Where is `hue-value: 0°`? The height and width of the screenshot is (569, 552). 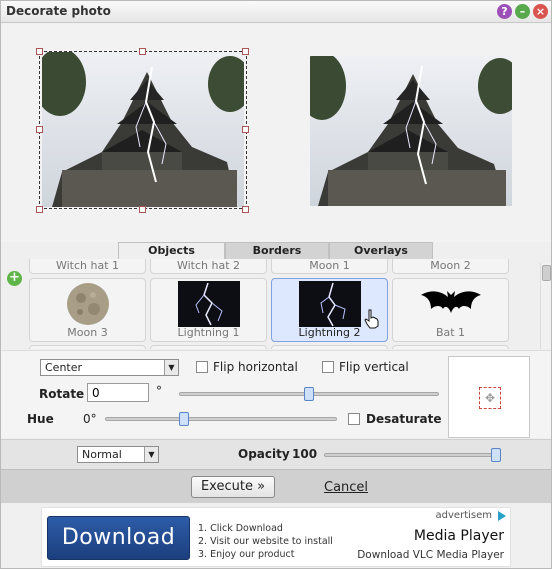
hue-value: 0° is located at coordinates (90, 419).